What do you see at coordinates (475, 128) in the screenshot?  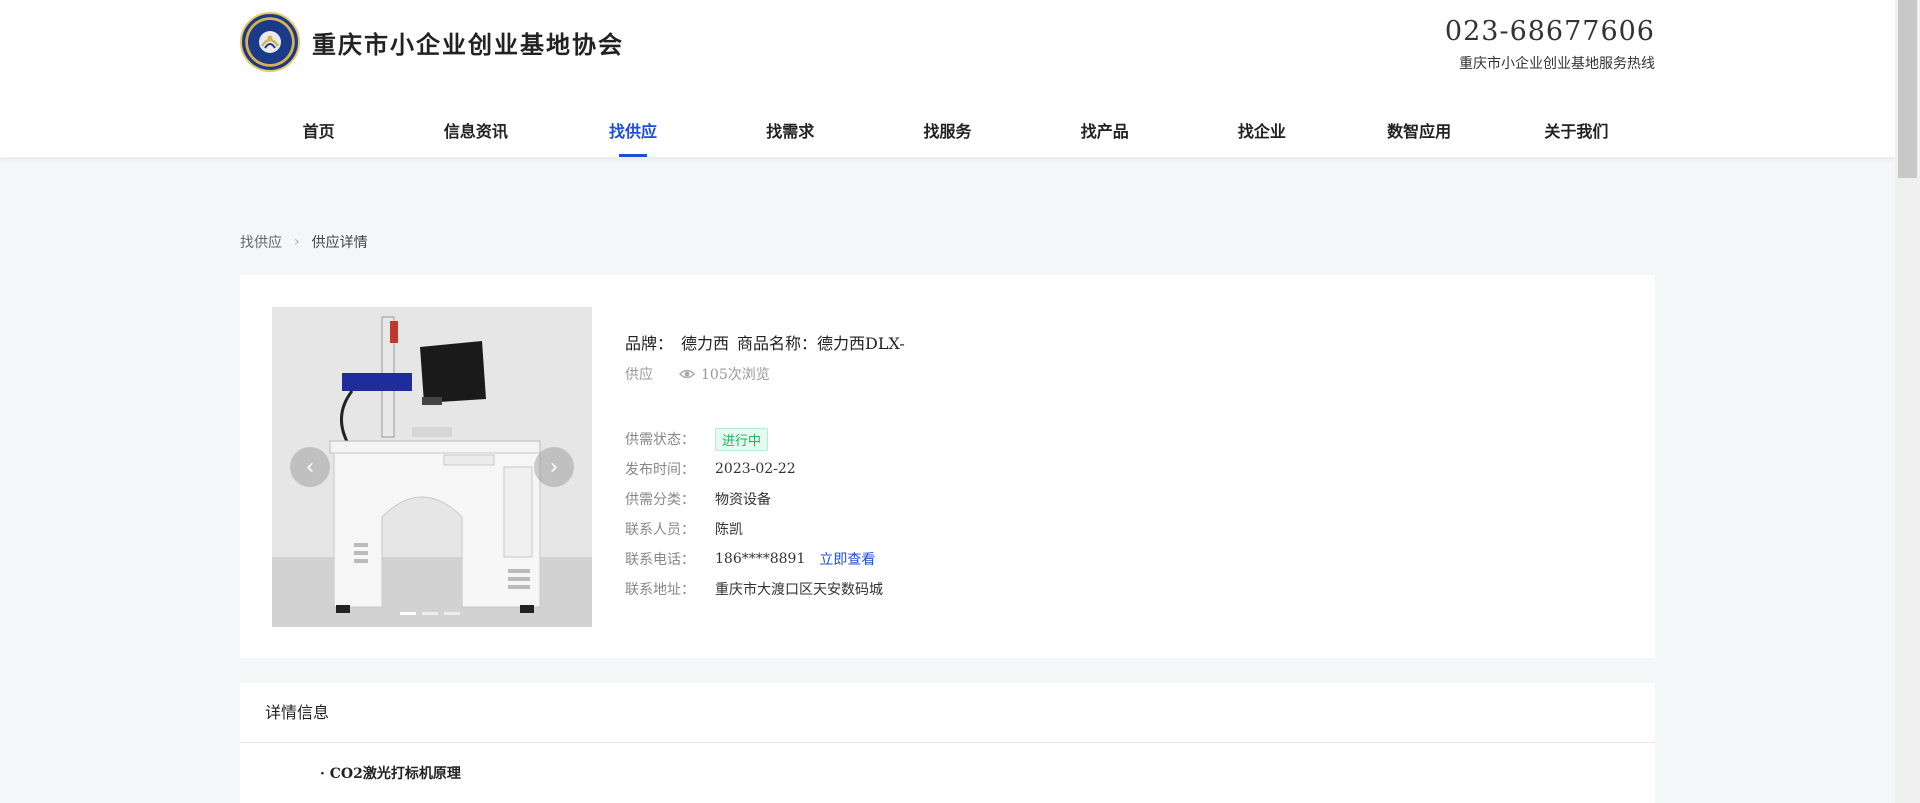 I see `nav-item-news: 信息资讯` at bounding box center [475, 128].